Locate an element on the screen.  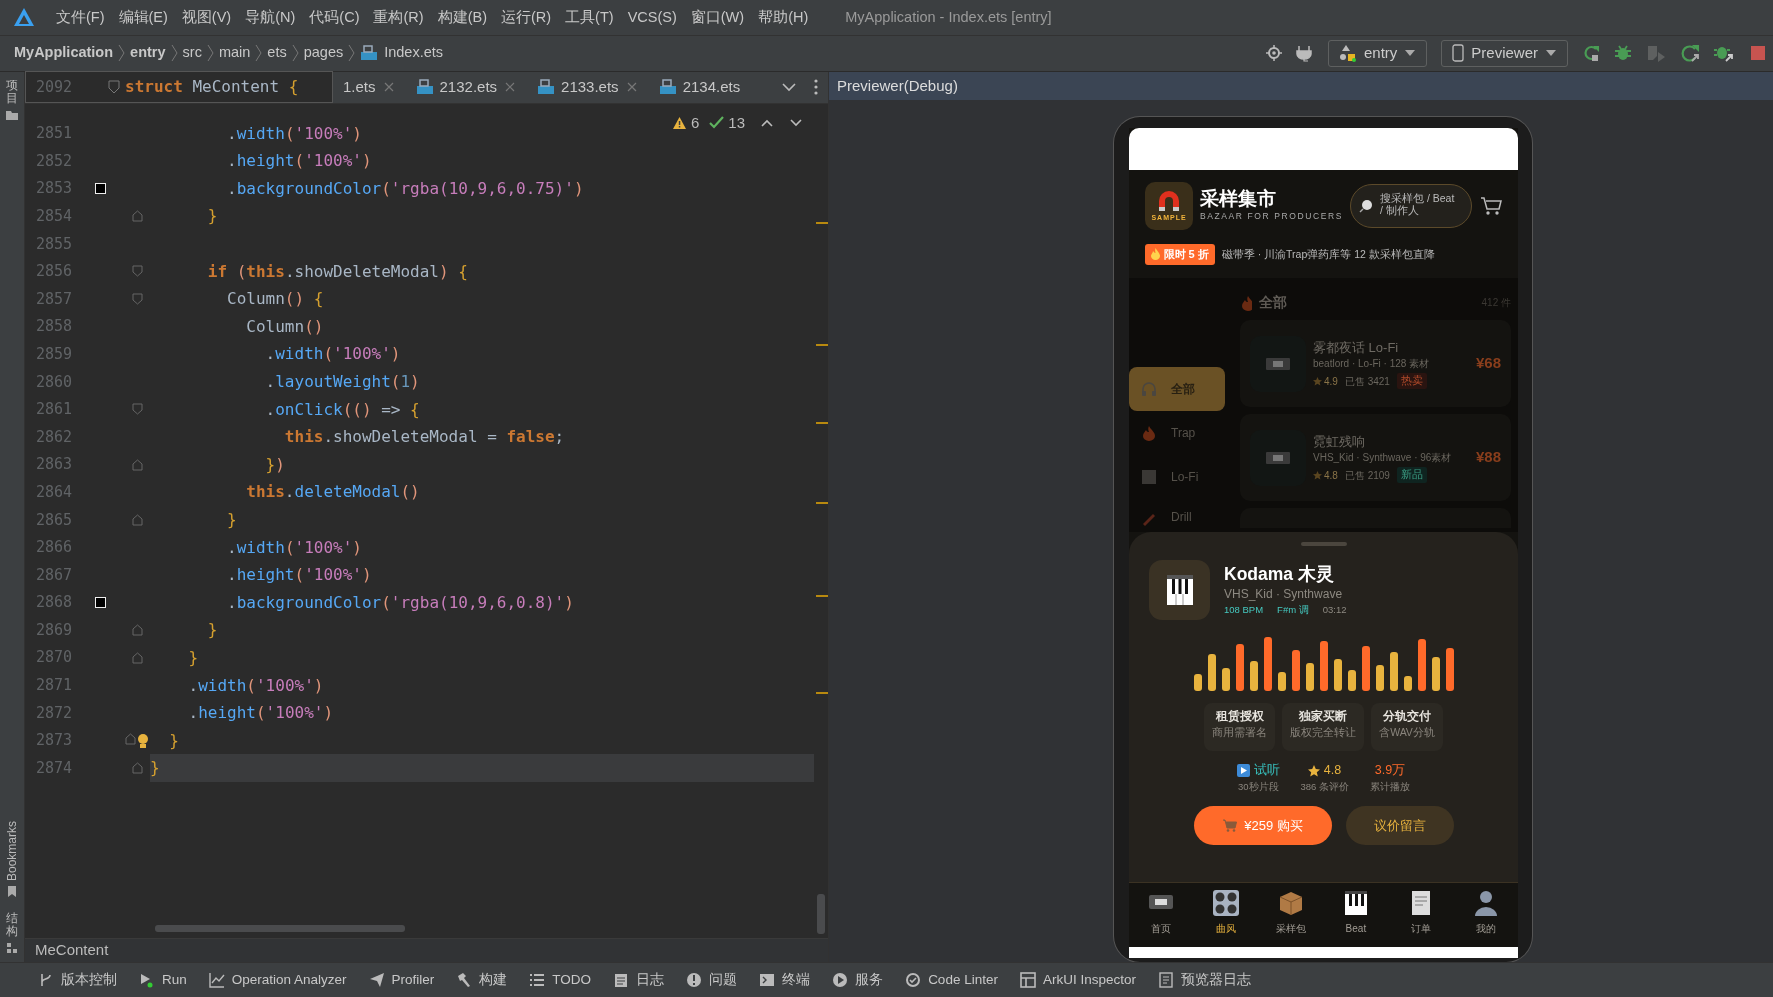
structure-tool-tab: 结构 is located at coordinates (12, 925).